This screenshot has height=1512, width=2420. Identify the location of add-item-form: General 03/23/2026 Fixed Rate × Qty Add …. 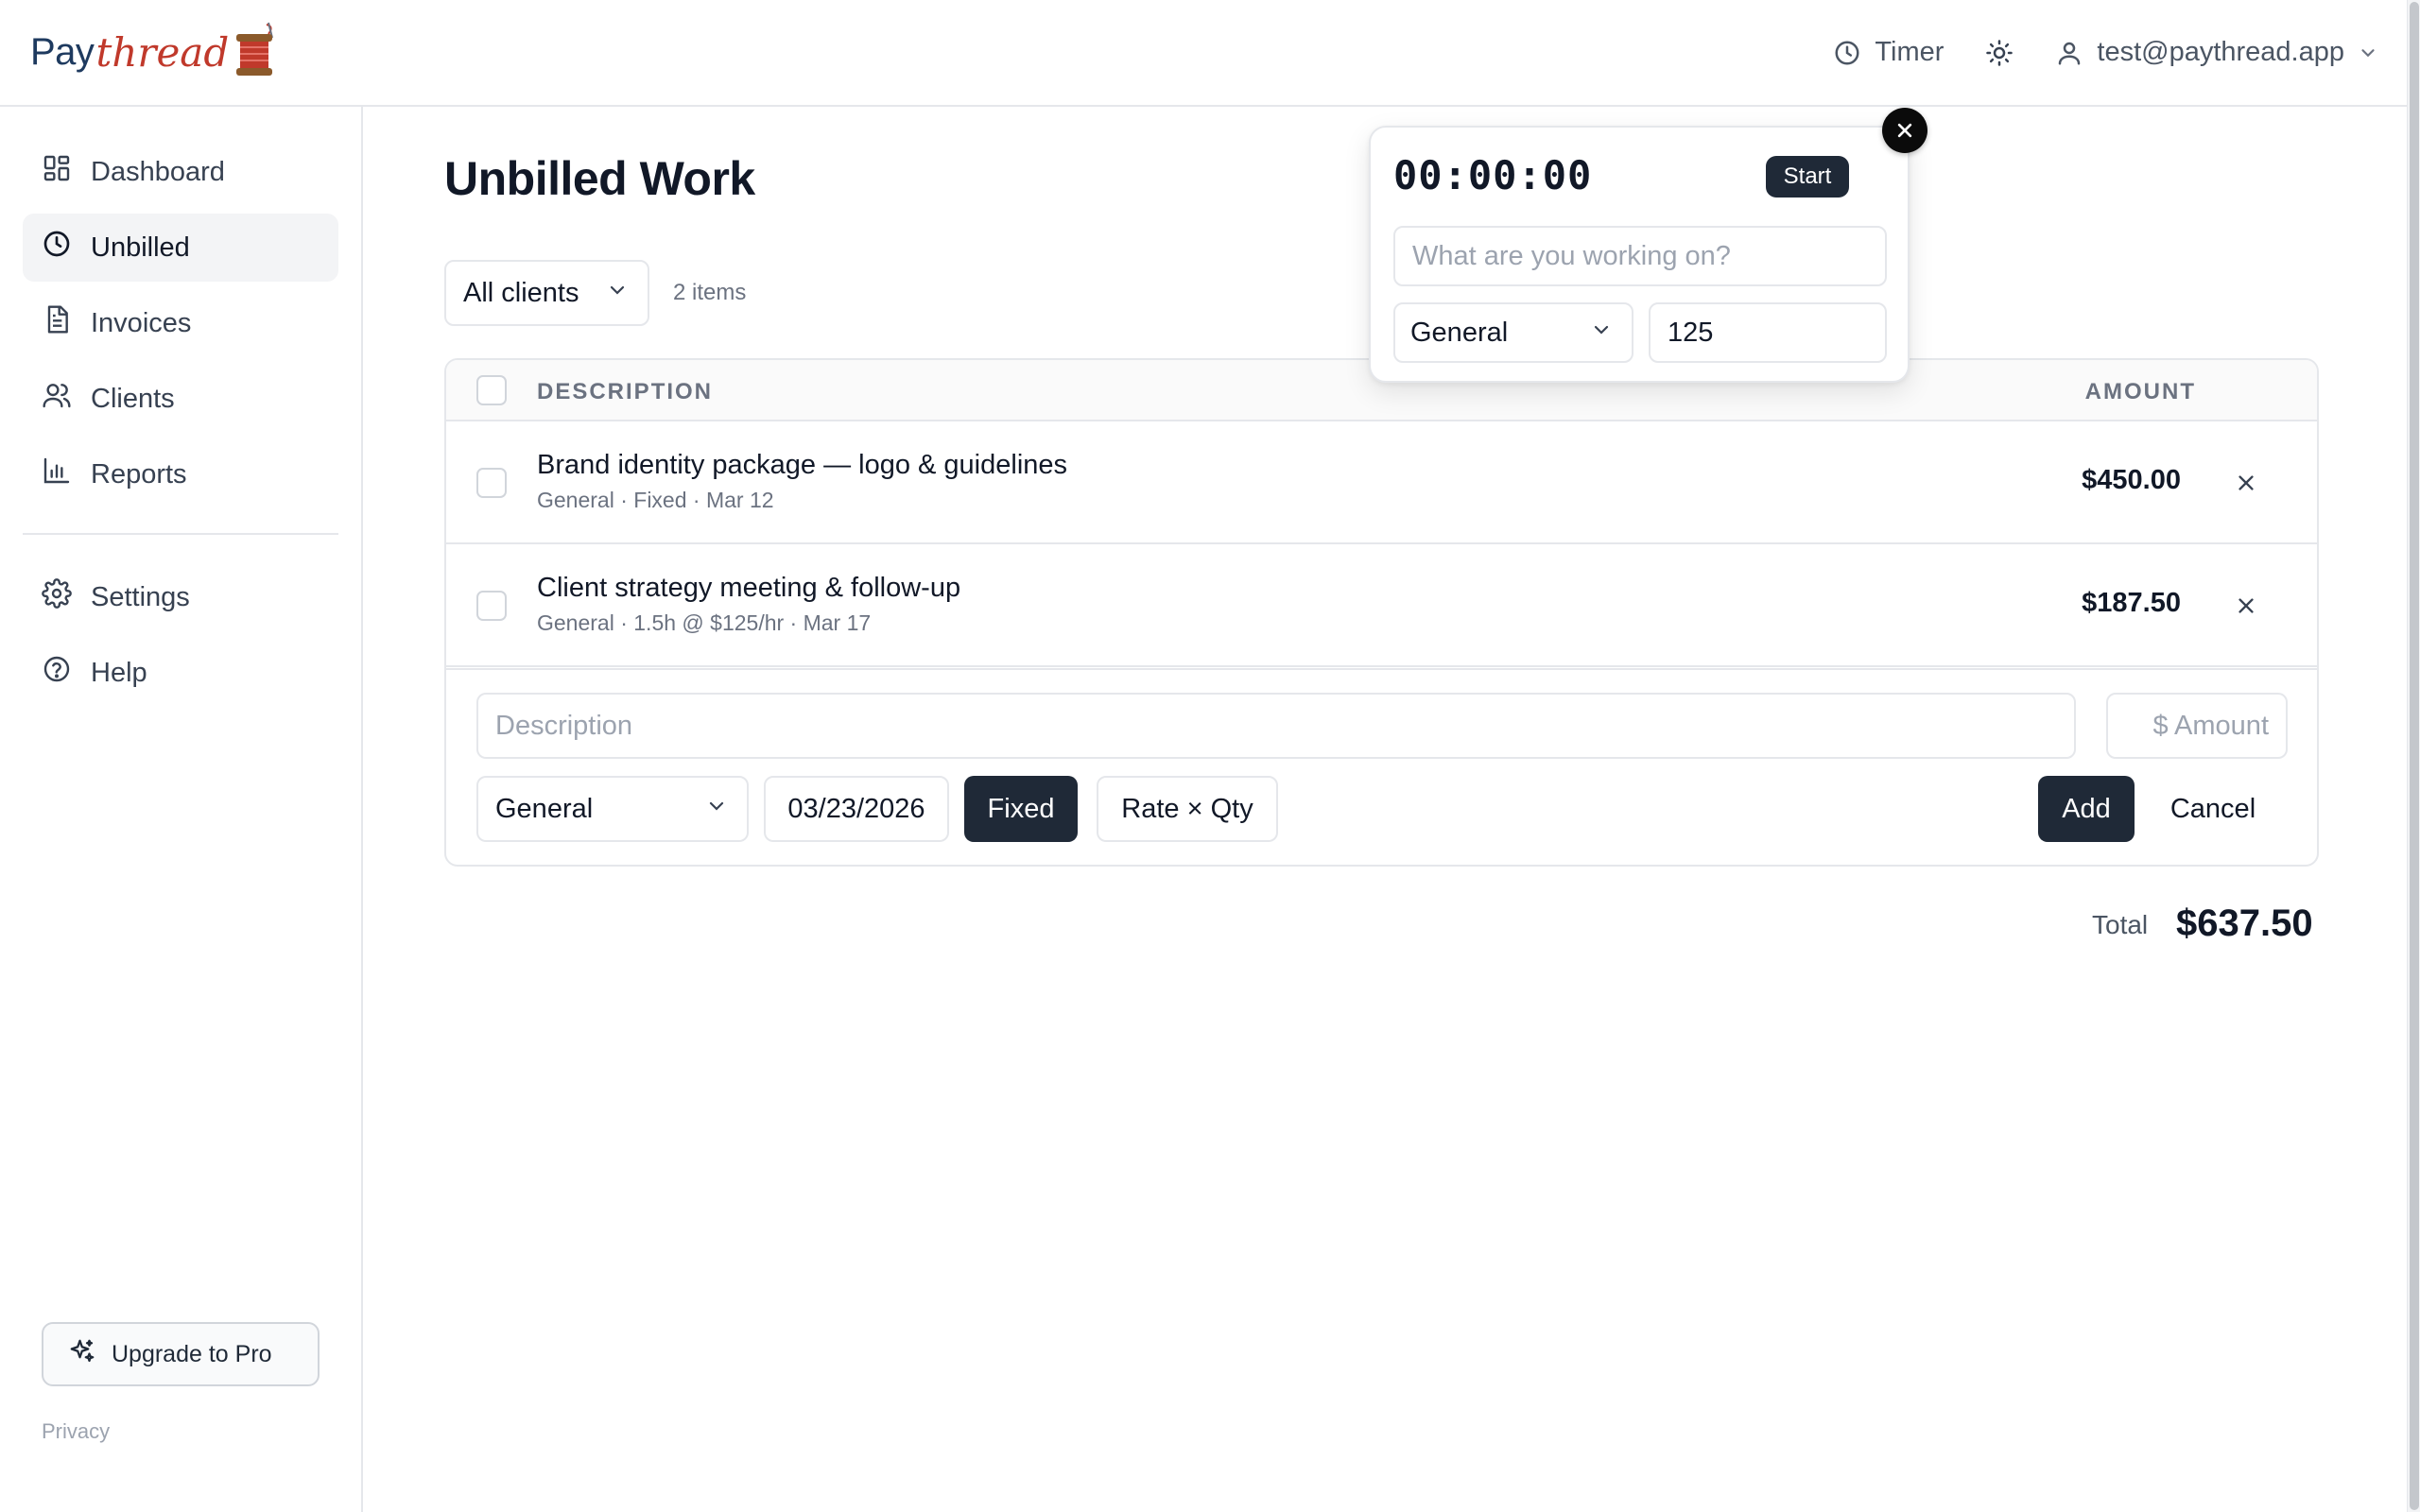
(1381, 766).